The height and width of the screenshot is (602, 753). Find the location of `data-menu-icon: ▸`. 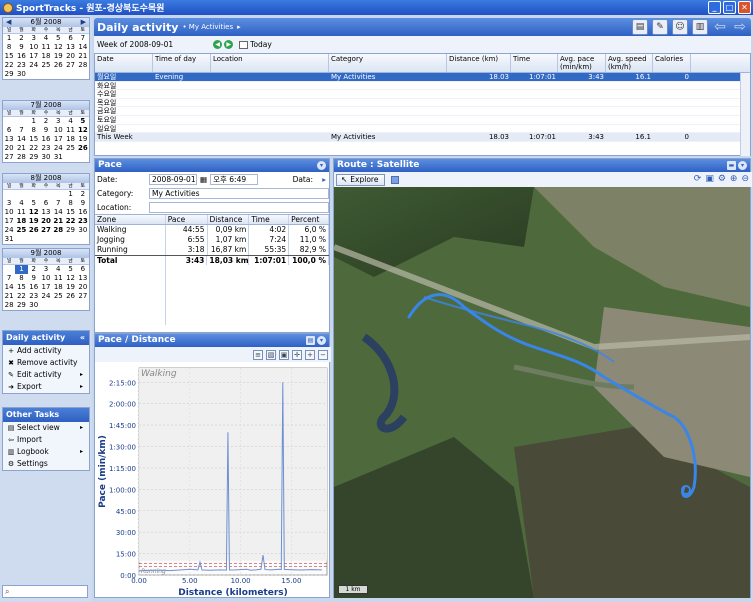

data-menu-icon: ▸ is located at coordinates (324, 179).